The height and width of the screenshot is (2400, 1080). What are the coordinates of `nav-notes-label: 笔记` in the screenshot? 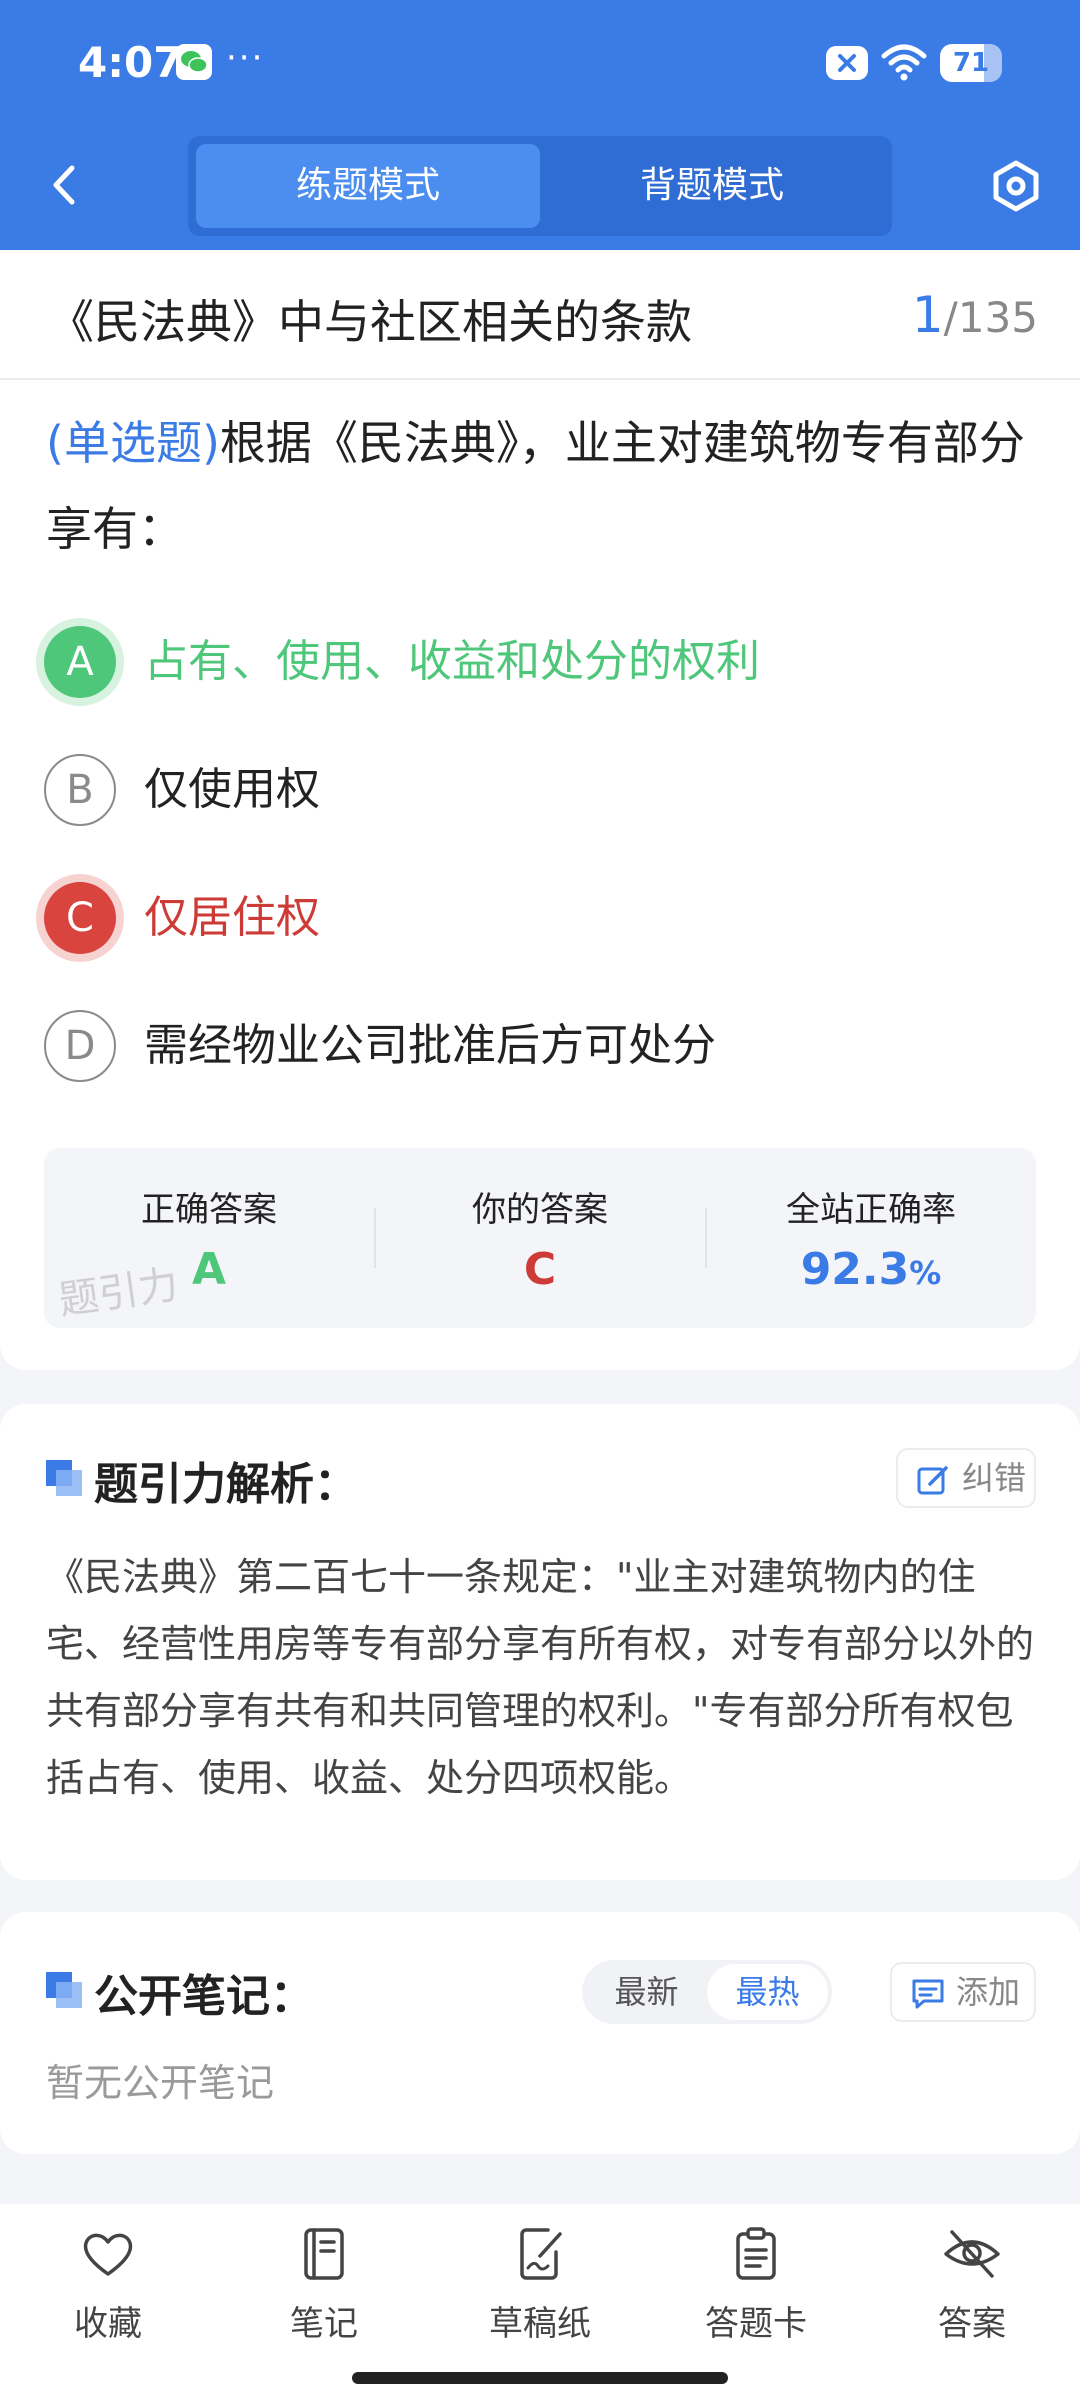 It's located at (324, 2324).